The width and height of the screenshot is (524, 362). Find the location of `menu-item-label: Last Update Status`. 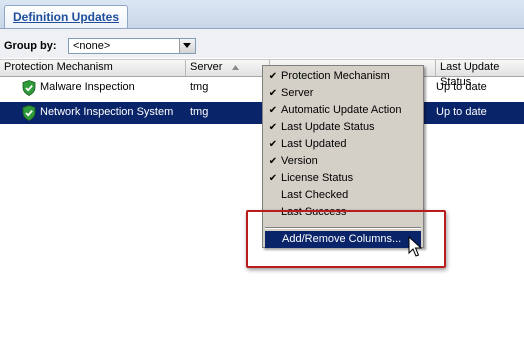

menu-item-label: Last Update Status is located at coordinates (328, 127).